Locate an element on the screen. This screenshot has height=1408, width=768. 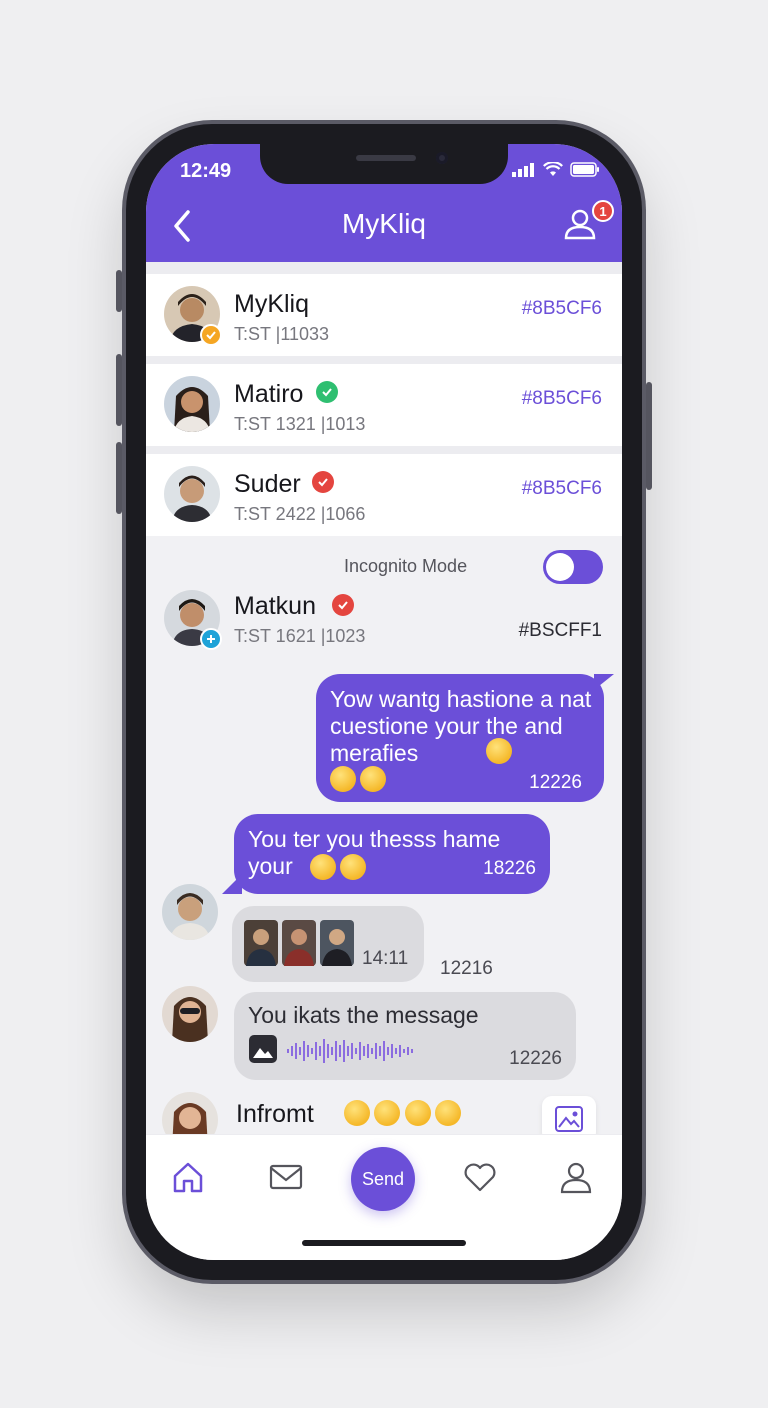
mute-switch is located at coordinates (119, 291).